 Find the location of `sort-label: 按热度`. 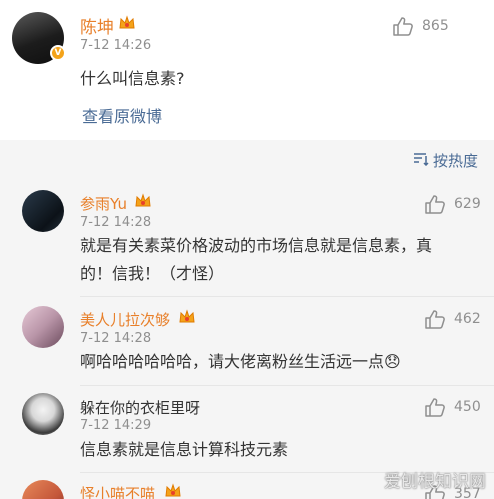

sort-label: 按热度 is located at coordinates (455, 161).